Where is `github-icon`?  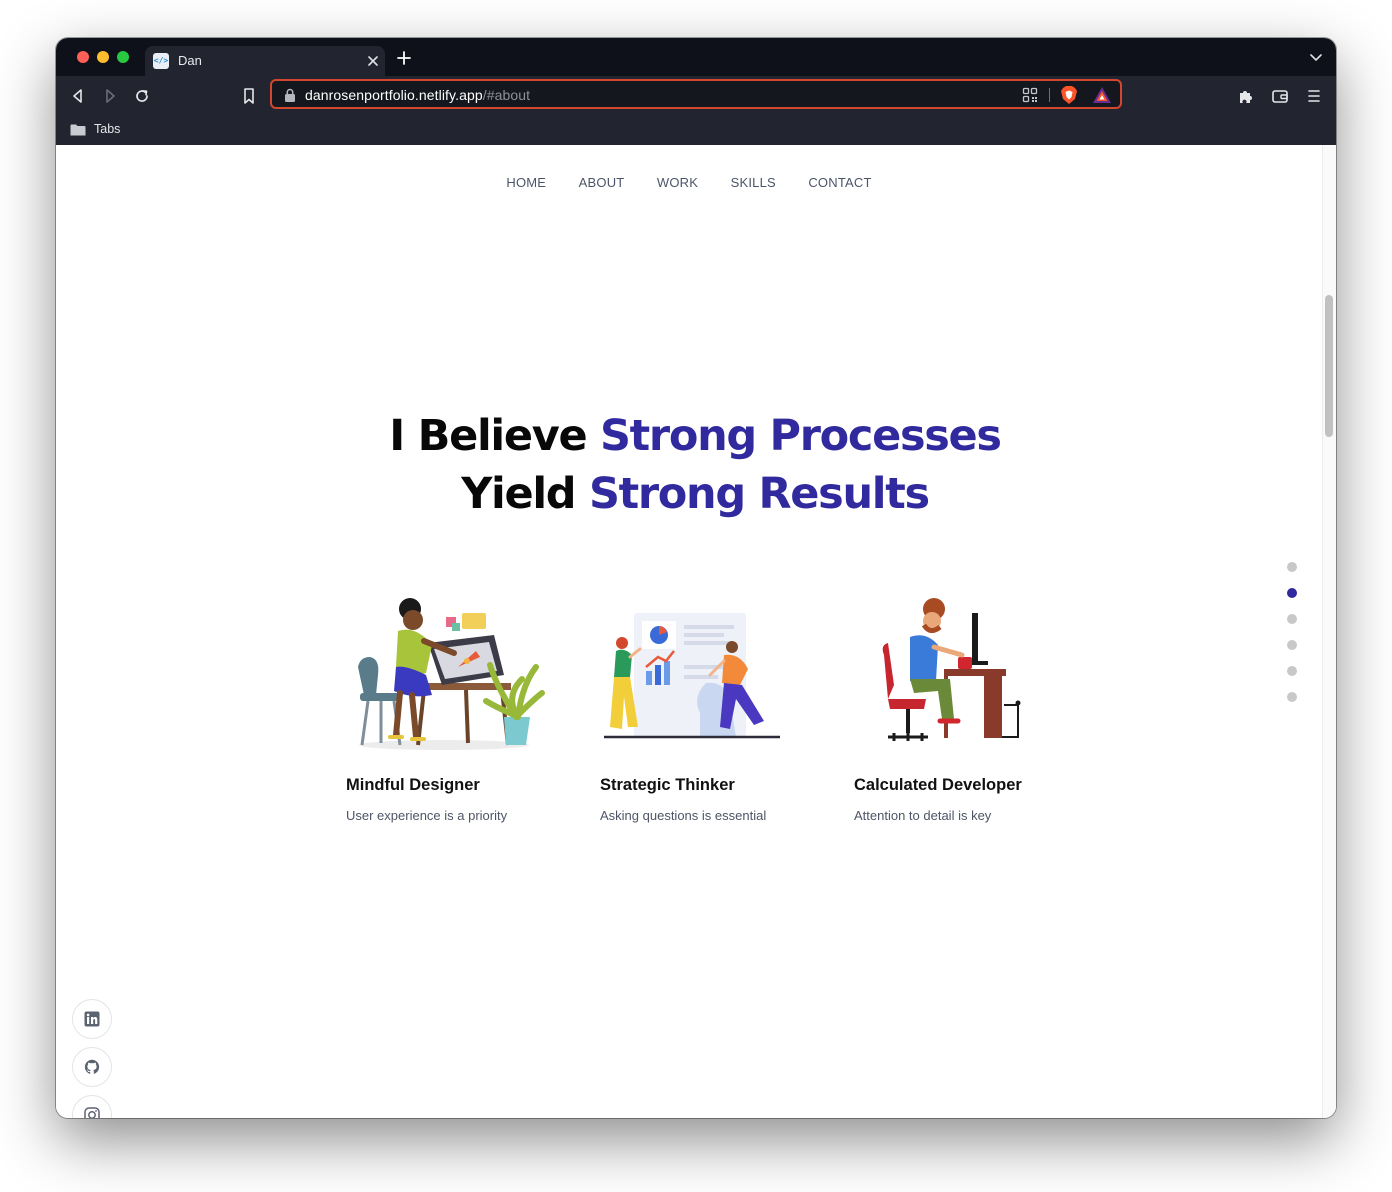
github-icon is located at coordinates (92, 1066).